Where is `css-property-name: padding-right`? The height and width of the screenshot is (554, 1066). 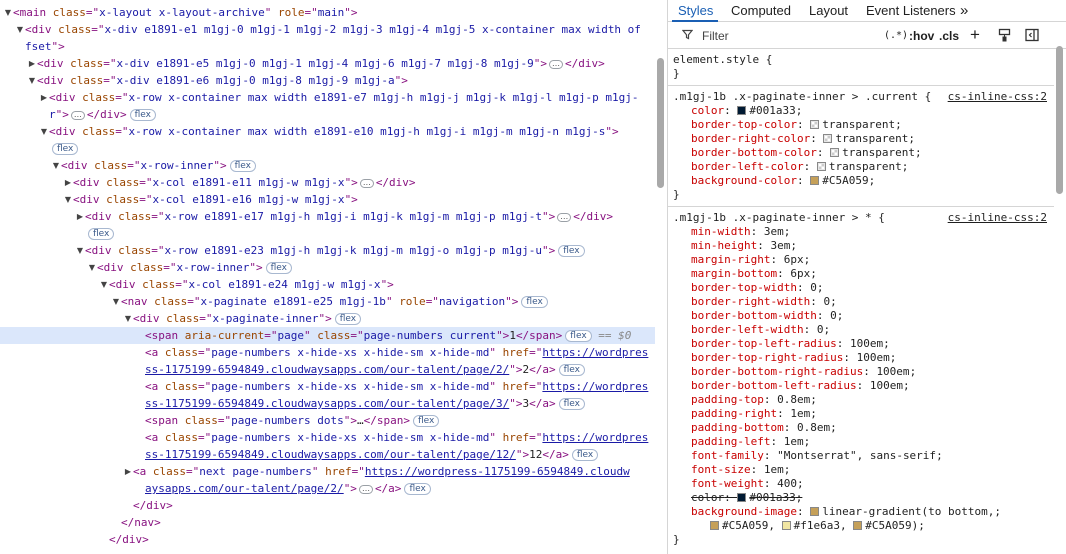
css-property-name: padding-right is located at coordinates (734, 413).